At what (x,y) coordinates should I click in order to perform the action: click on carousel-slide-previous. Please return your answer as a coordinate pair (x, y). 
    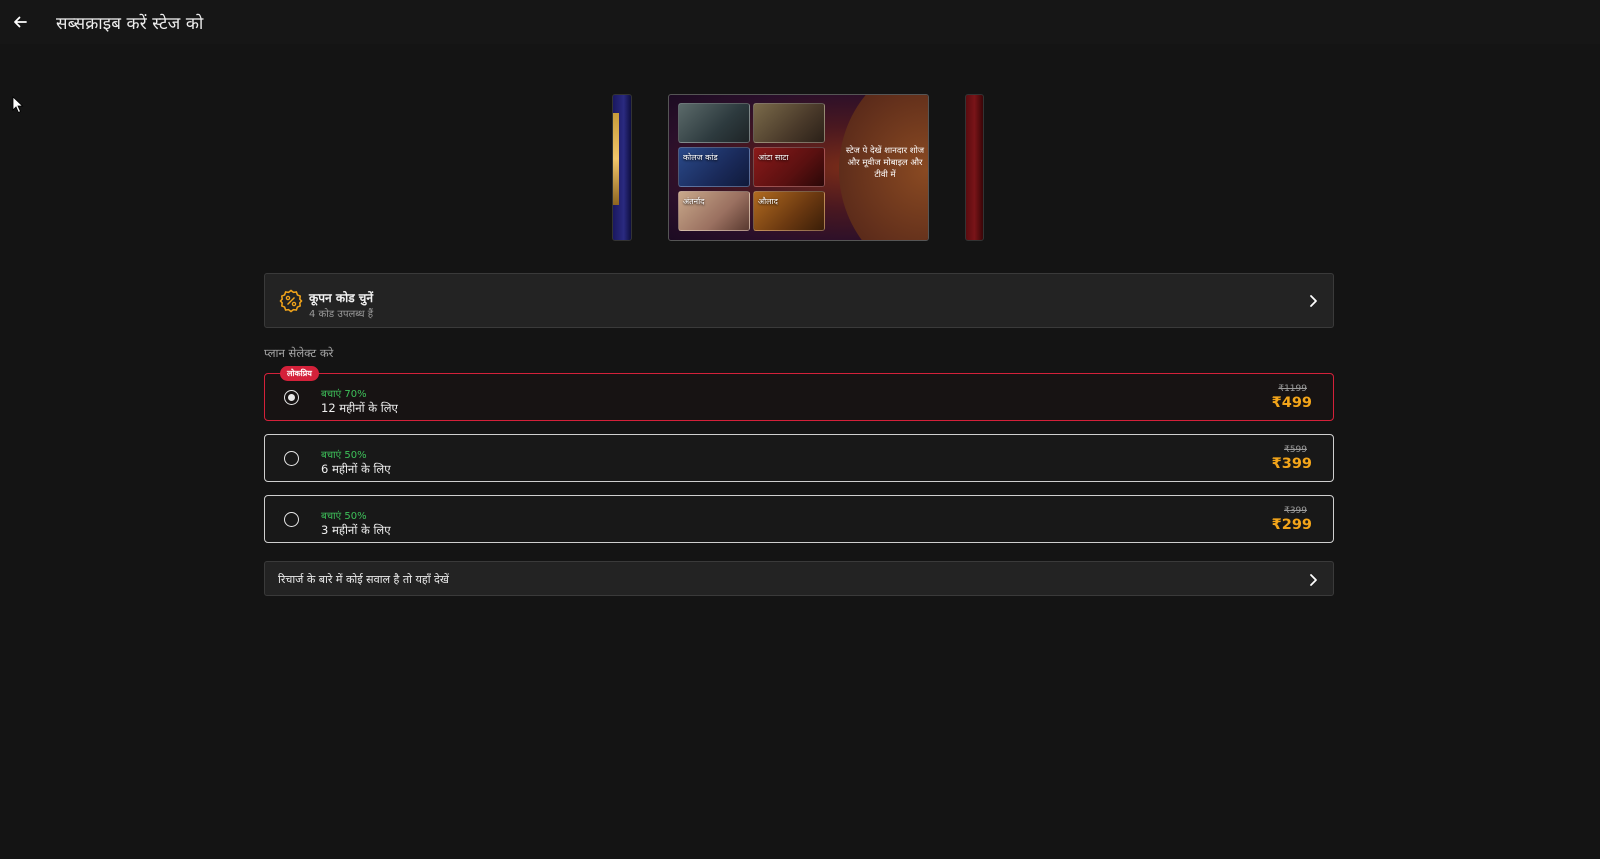
    Looking at the image, I should click on (622, 167).